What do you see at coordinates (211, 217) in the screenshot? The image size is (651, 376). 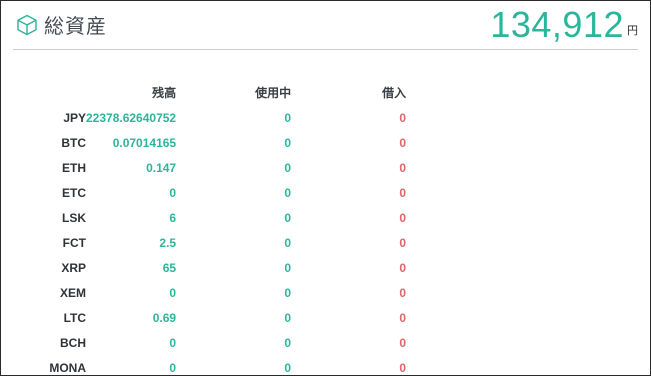 I see `table-row: LSK 6 0 0` at bounding box center [211, 217].